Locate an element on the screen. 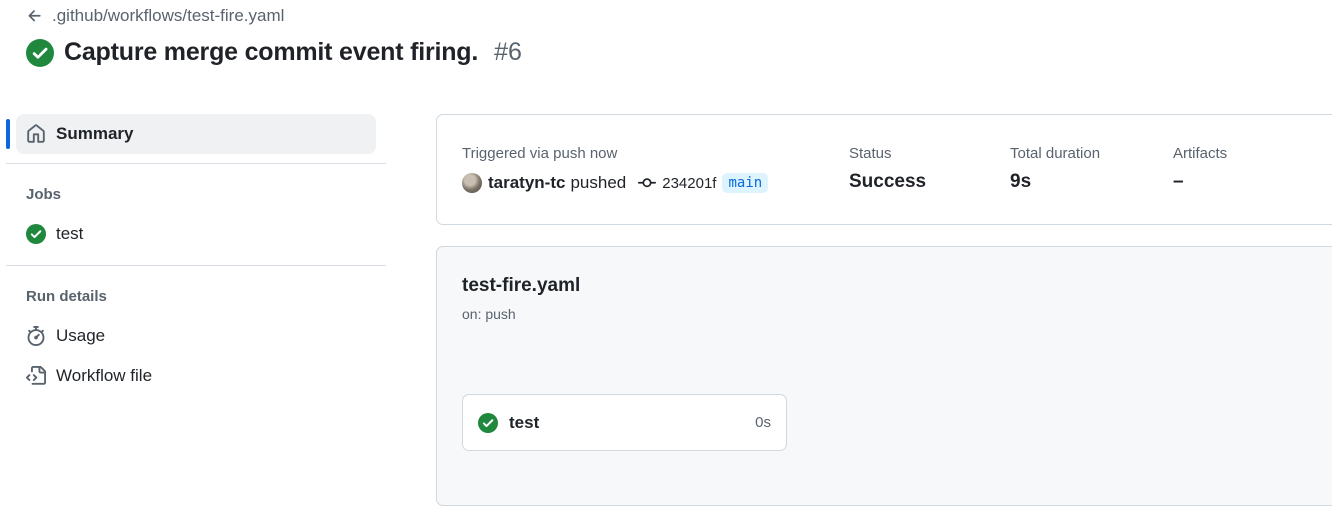 The height and width of the screenshot is (506, 1332). workflow-file-label: Workflow file is located at coordinates (104, 375).